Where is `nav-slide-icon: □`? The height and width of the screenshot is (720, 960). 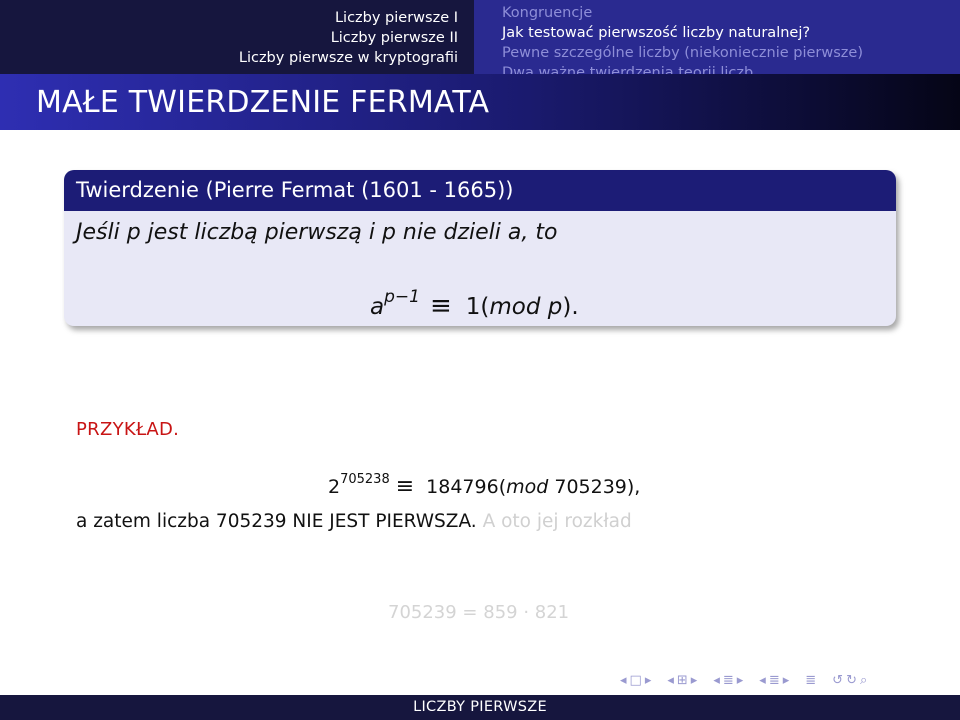
nav-slide-icon: □ is located at coordinates (636, 681).